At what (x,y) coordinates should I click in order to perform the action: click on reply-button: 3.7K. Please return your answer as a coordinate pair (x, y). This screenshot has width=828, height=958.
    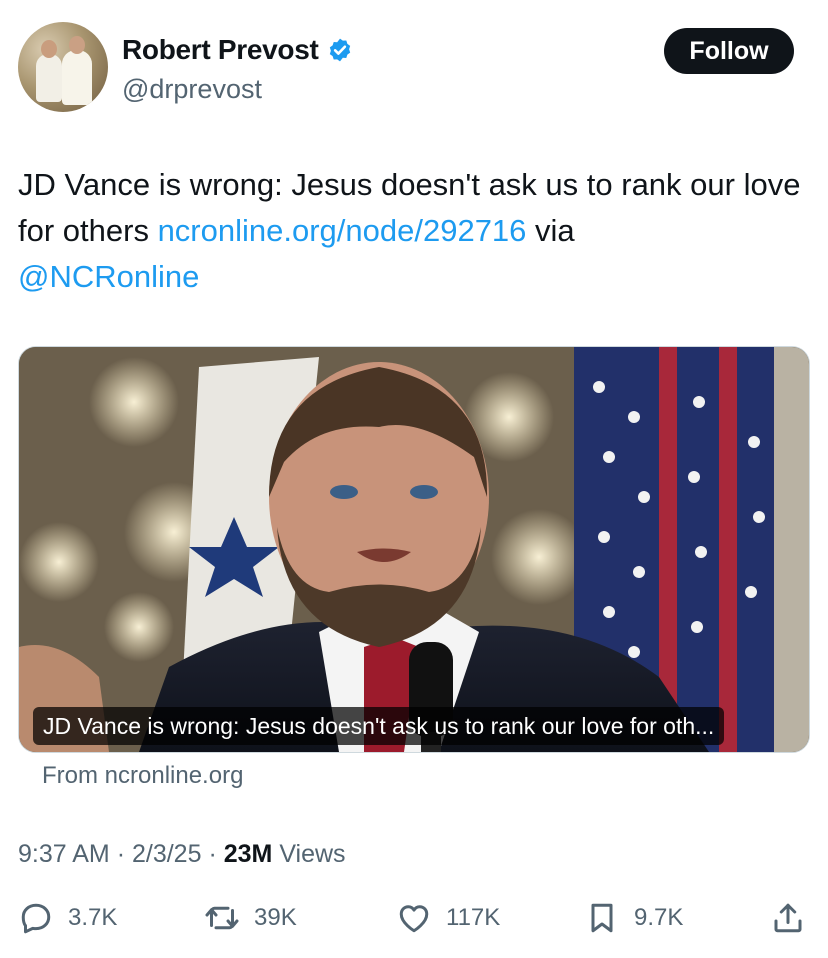
    Looking at the image, I should click on (67, 918).